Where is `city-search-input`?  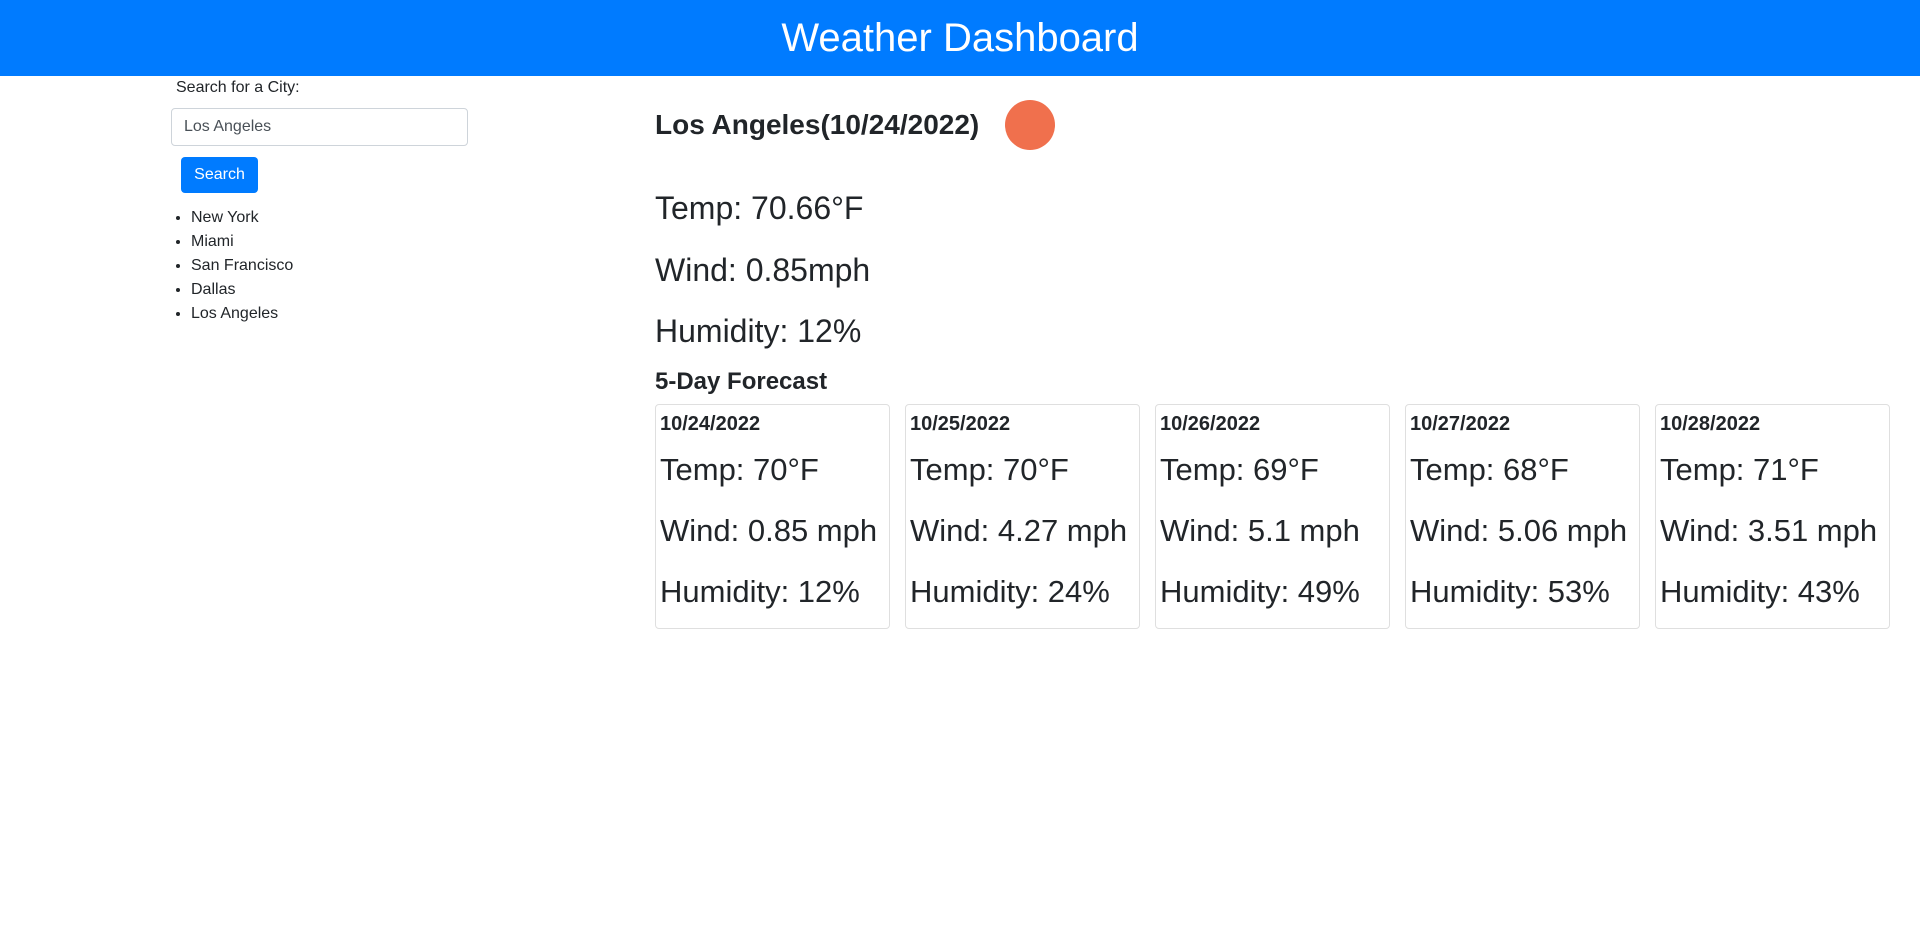 city-search-input is located at coordinates (319, 127).